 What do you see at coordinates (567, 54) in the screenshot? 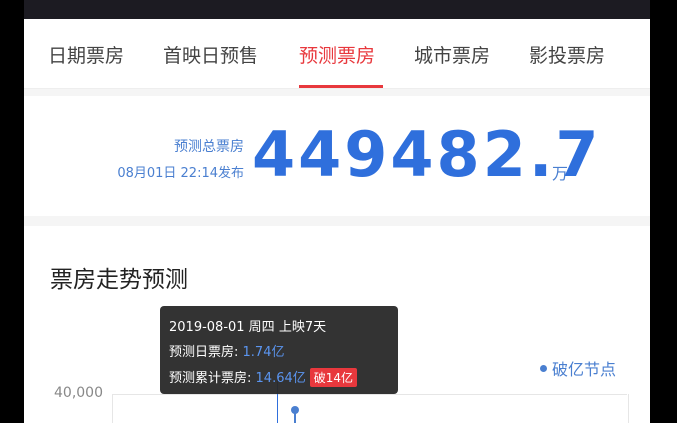
I see `tab-investor-box-office: 影投票房` at bounding box center [567, 54].